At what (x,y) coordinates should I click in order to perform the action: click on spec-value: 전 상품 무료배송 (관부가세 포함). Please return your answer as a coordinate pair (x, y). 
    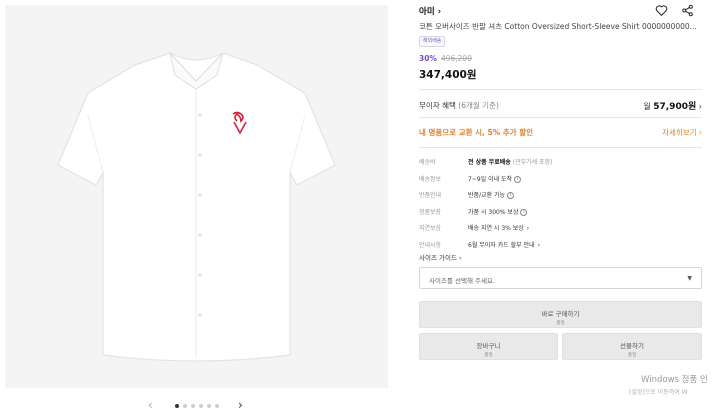
    Looking at the image, I should click on (510, 161).